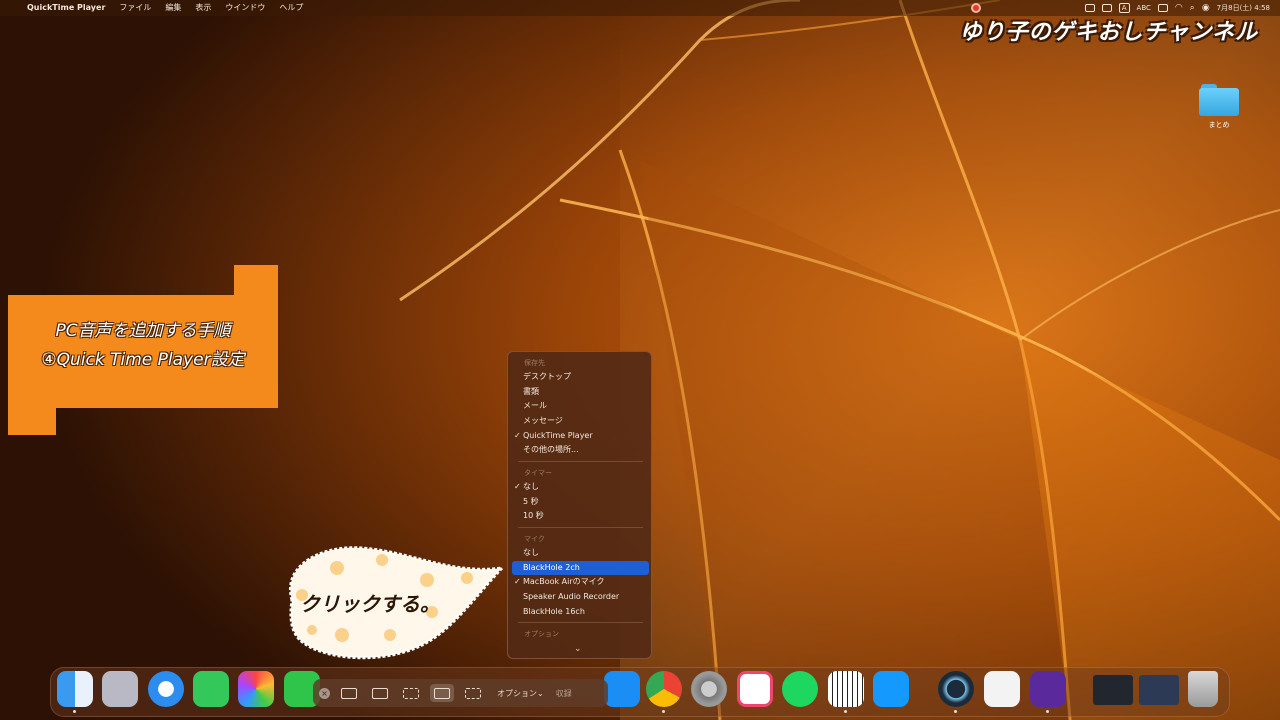 The image size is (1280, 720). What do you see at coordinates (975, 8) in the screenshot?
I see `record-stop-icon` at bounding box center [975, 8].